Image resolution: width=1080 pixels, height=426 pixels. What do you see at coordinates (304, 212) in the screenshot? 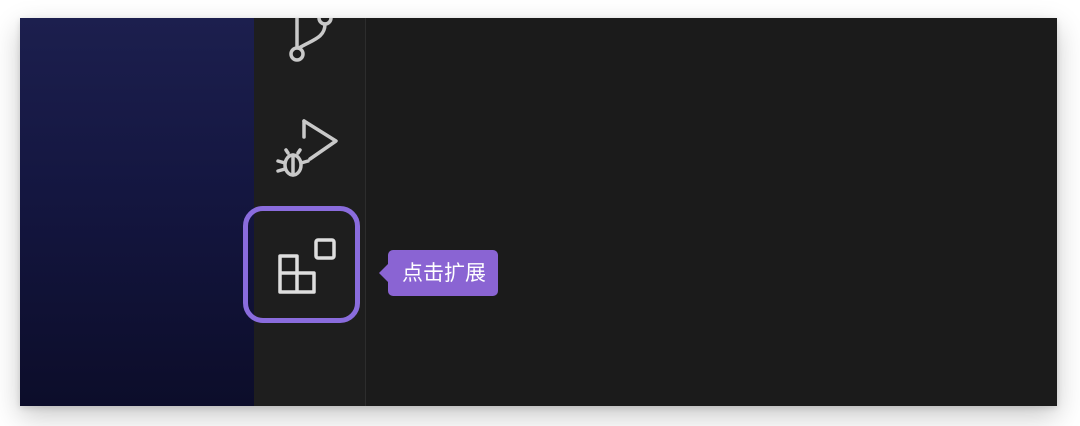
I see `activity-bar` at bounding box center [304, 212].